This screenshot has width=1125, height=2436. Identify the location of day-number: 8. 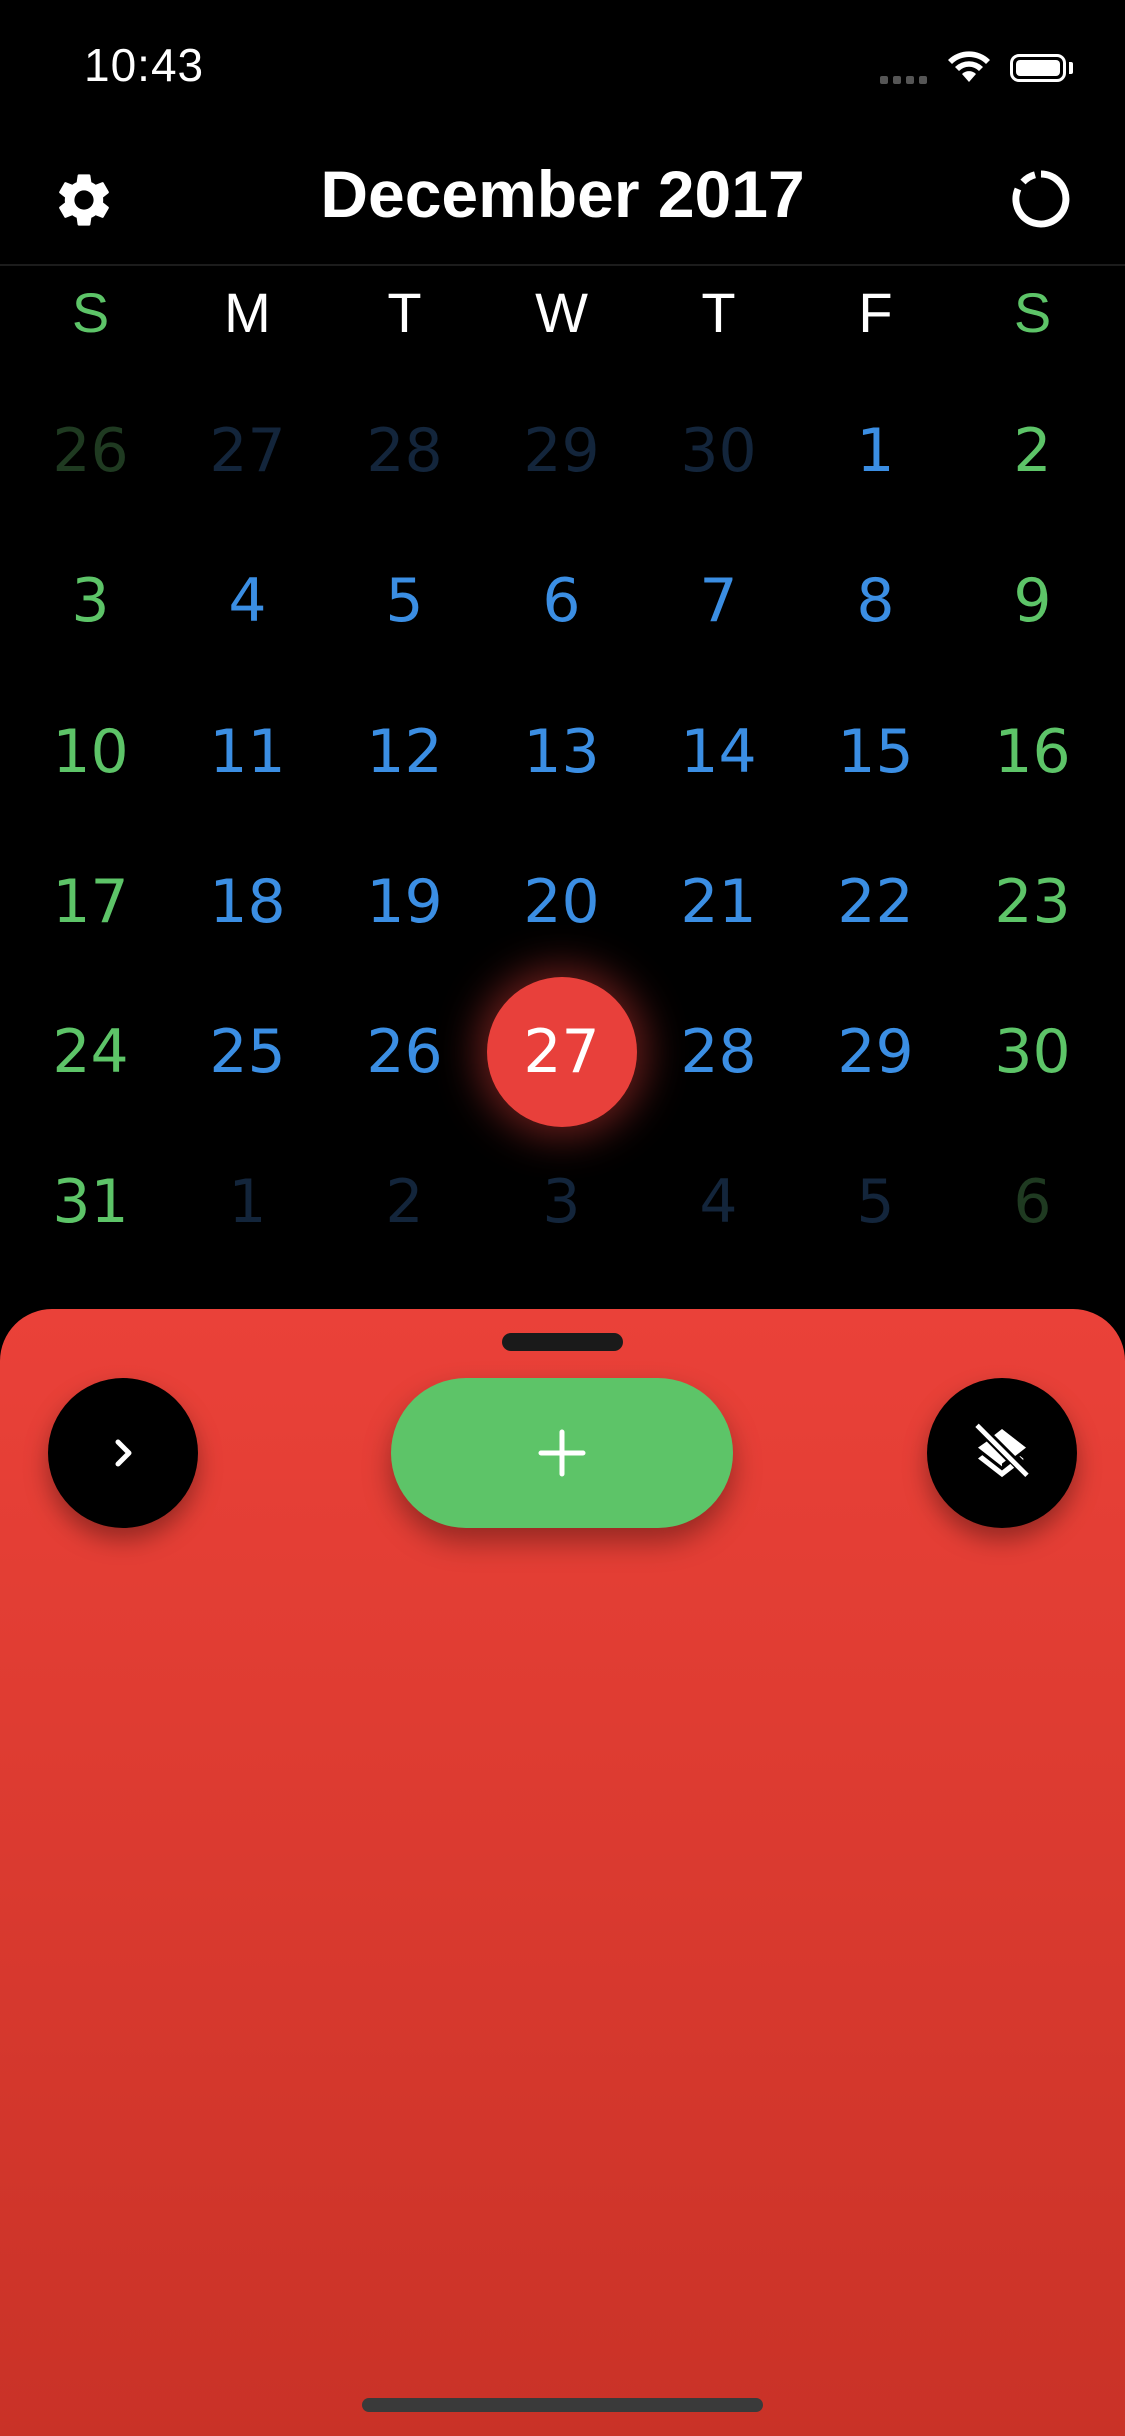
(875, 601).